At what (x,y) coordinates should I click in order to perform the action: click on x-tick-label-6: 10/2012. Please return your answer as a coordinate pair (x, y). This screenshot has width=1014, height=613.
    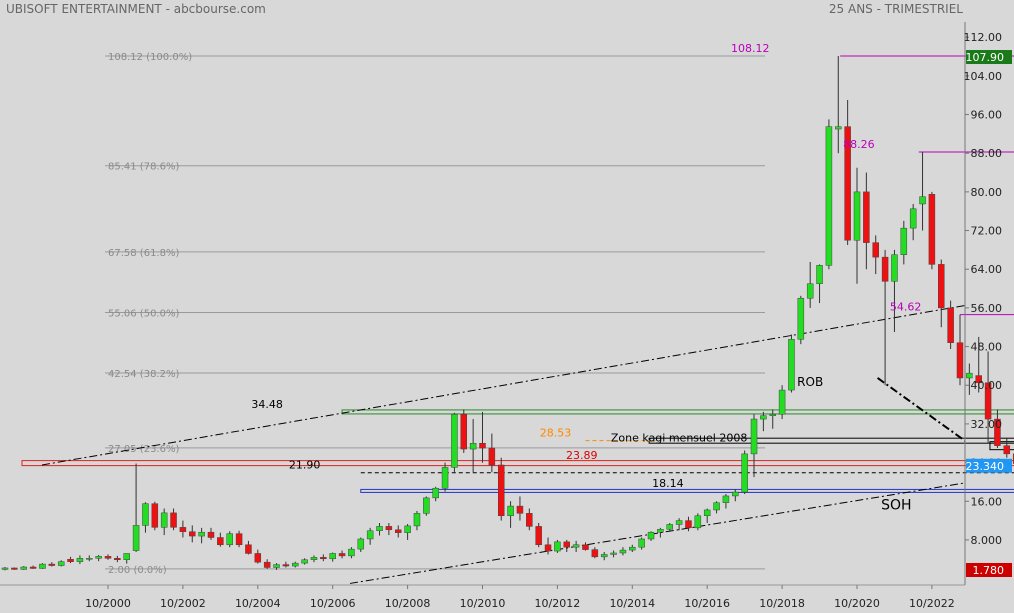
    Looking at the image, I should click on (558, 603).